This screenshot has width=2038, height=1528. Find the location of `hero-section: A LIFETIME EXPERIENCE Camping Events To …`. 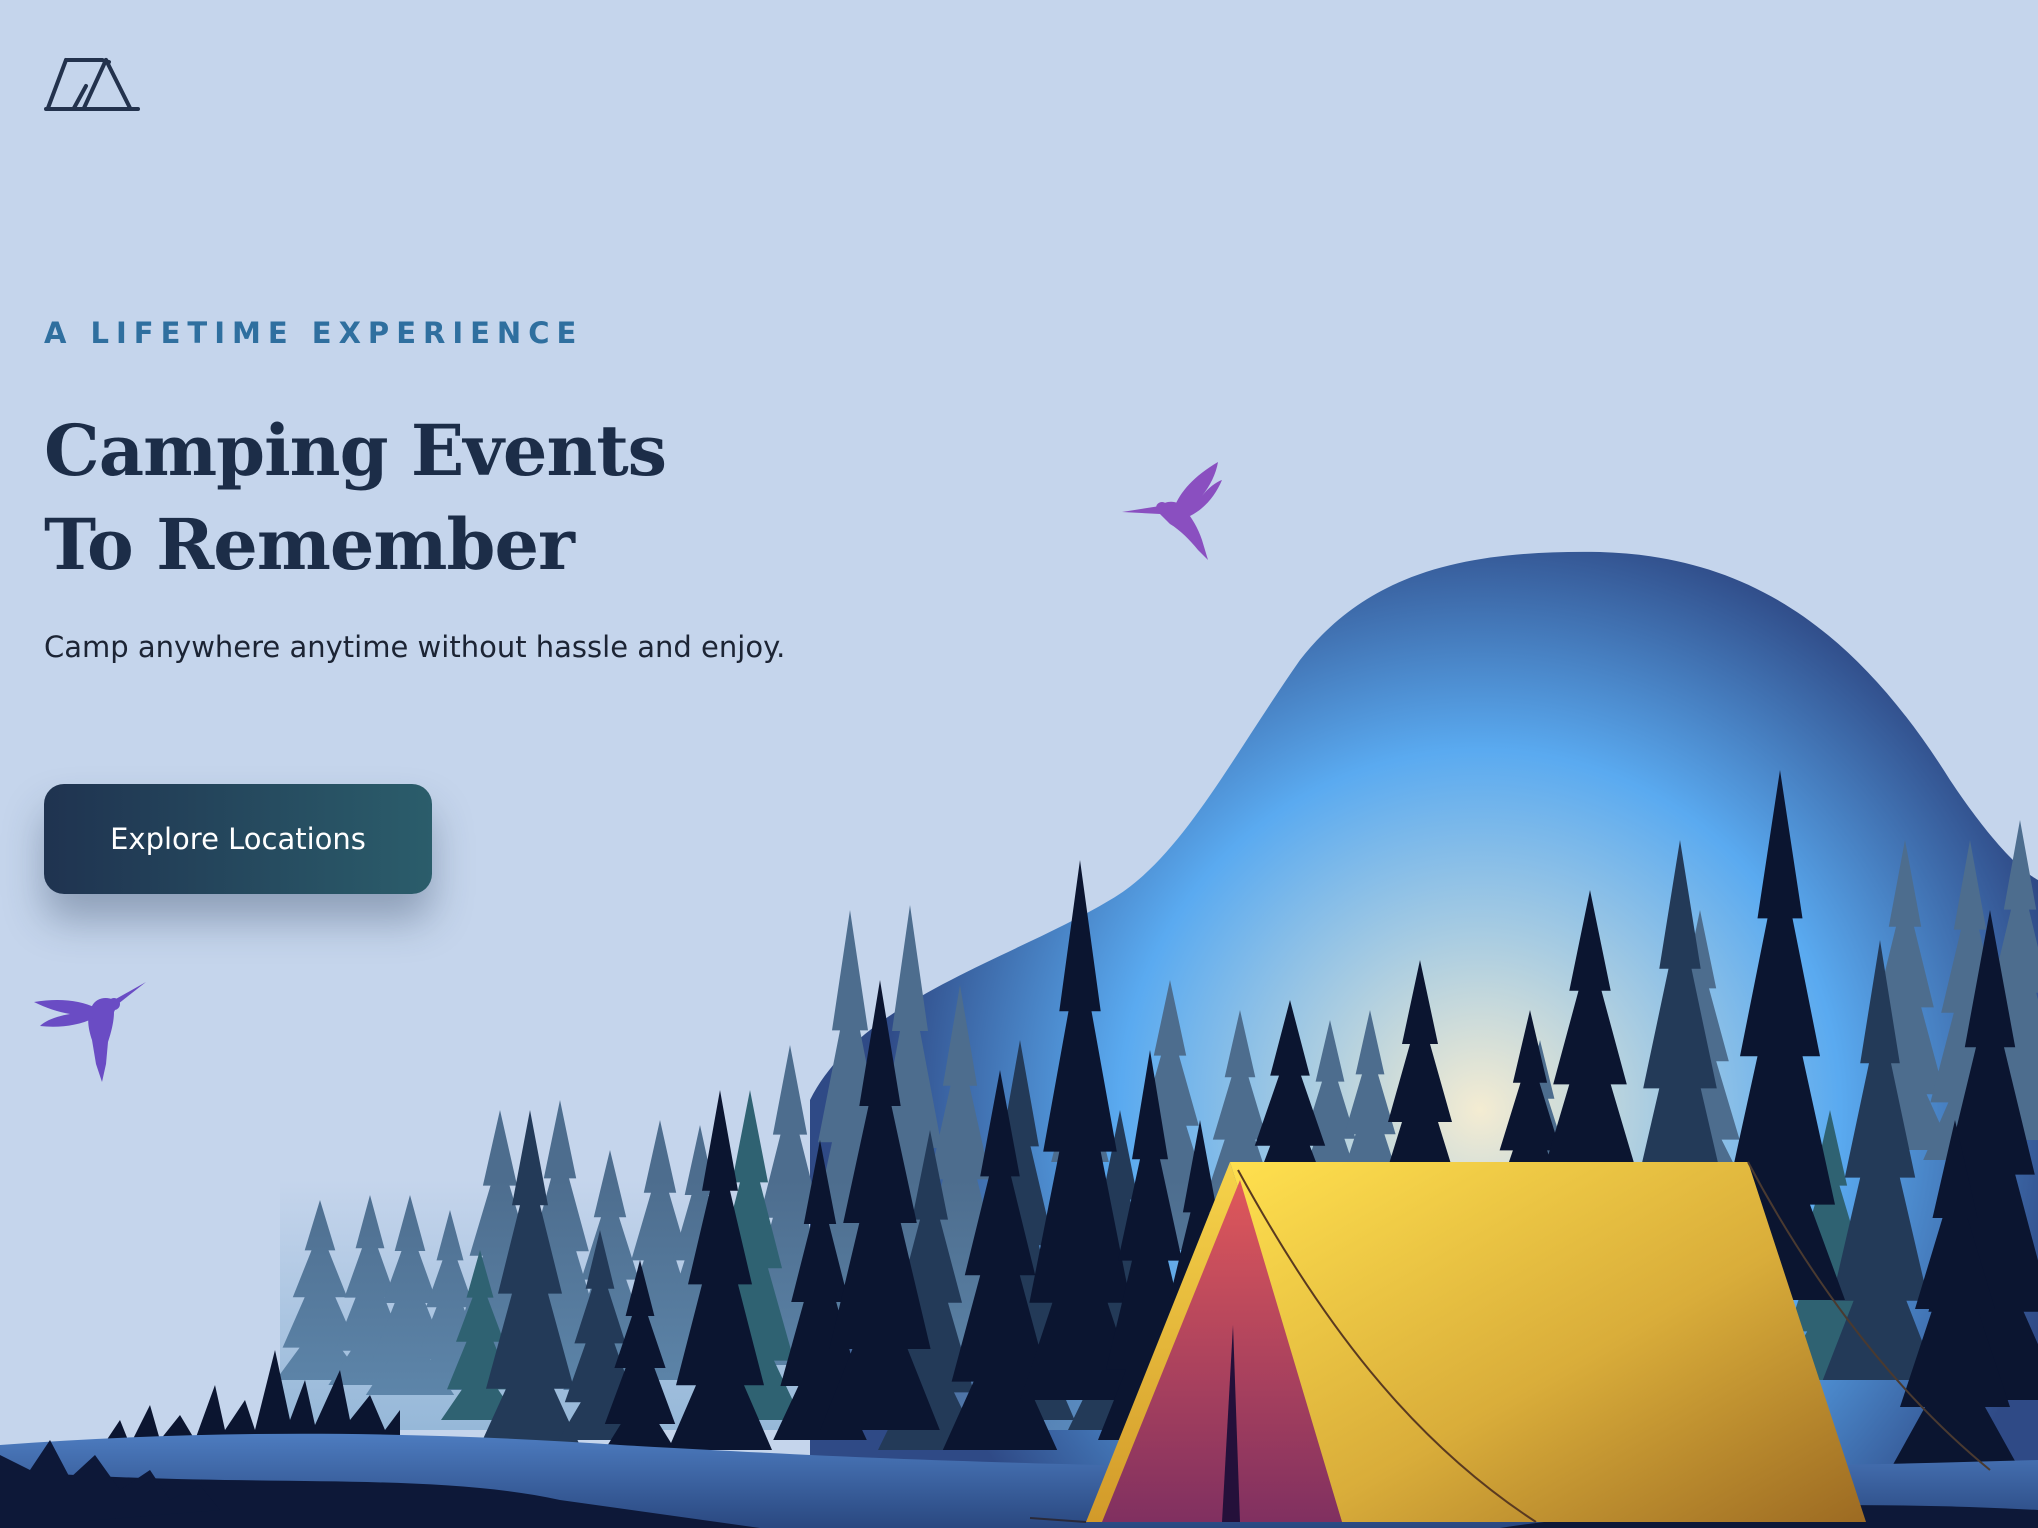

hero-section: A LIFETIME EXPERIENCE Camping Events To … is located at coordinates (494, 490).